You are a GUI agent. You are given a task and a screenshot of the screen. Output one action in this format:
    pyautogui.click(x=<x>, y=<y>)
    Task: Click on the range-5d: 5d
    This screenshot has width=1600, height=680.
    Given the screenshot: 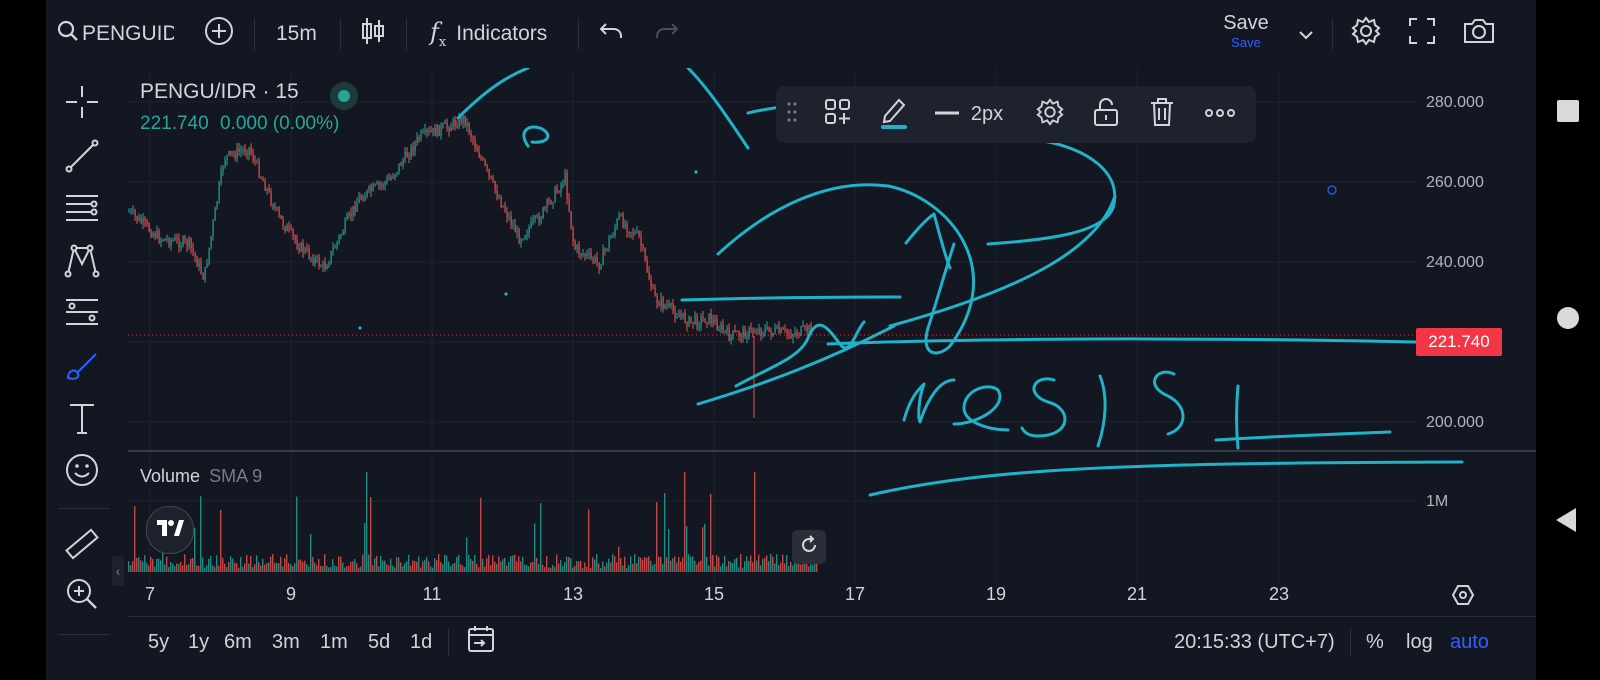 What is the action you would take?
    pyautogui.click(x=379, y=642)
    